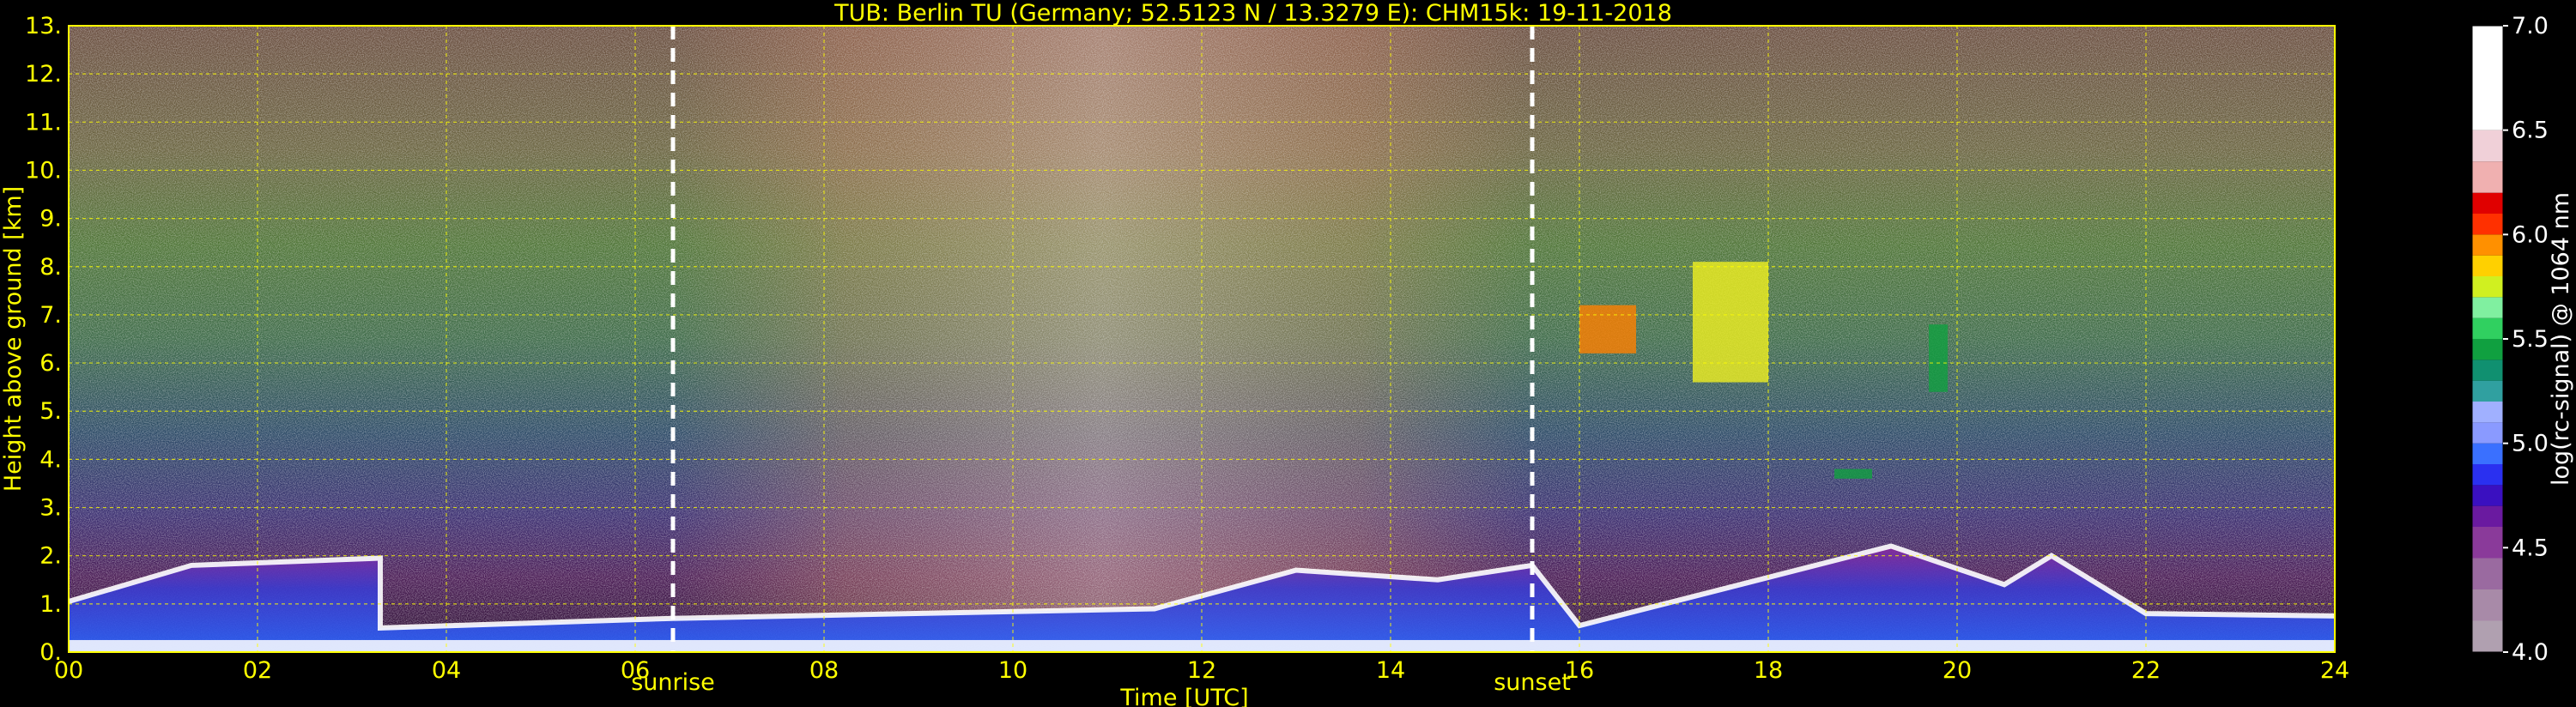 This screenshot has width=2576, height=707. I want to click on colorbar-tick-label: 6.0, so click(2530, 234).